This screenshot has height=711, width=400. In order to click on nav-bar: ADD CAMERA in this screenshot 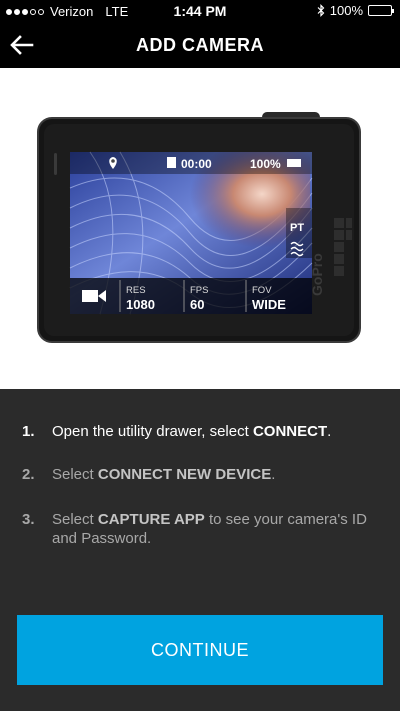, I will do `click(200, 45)`.